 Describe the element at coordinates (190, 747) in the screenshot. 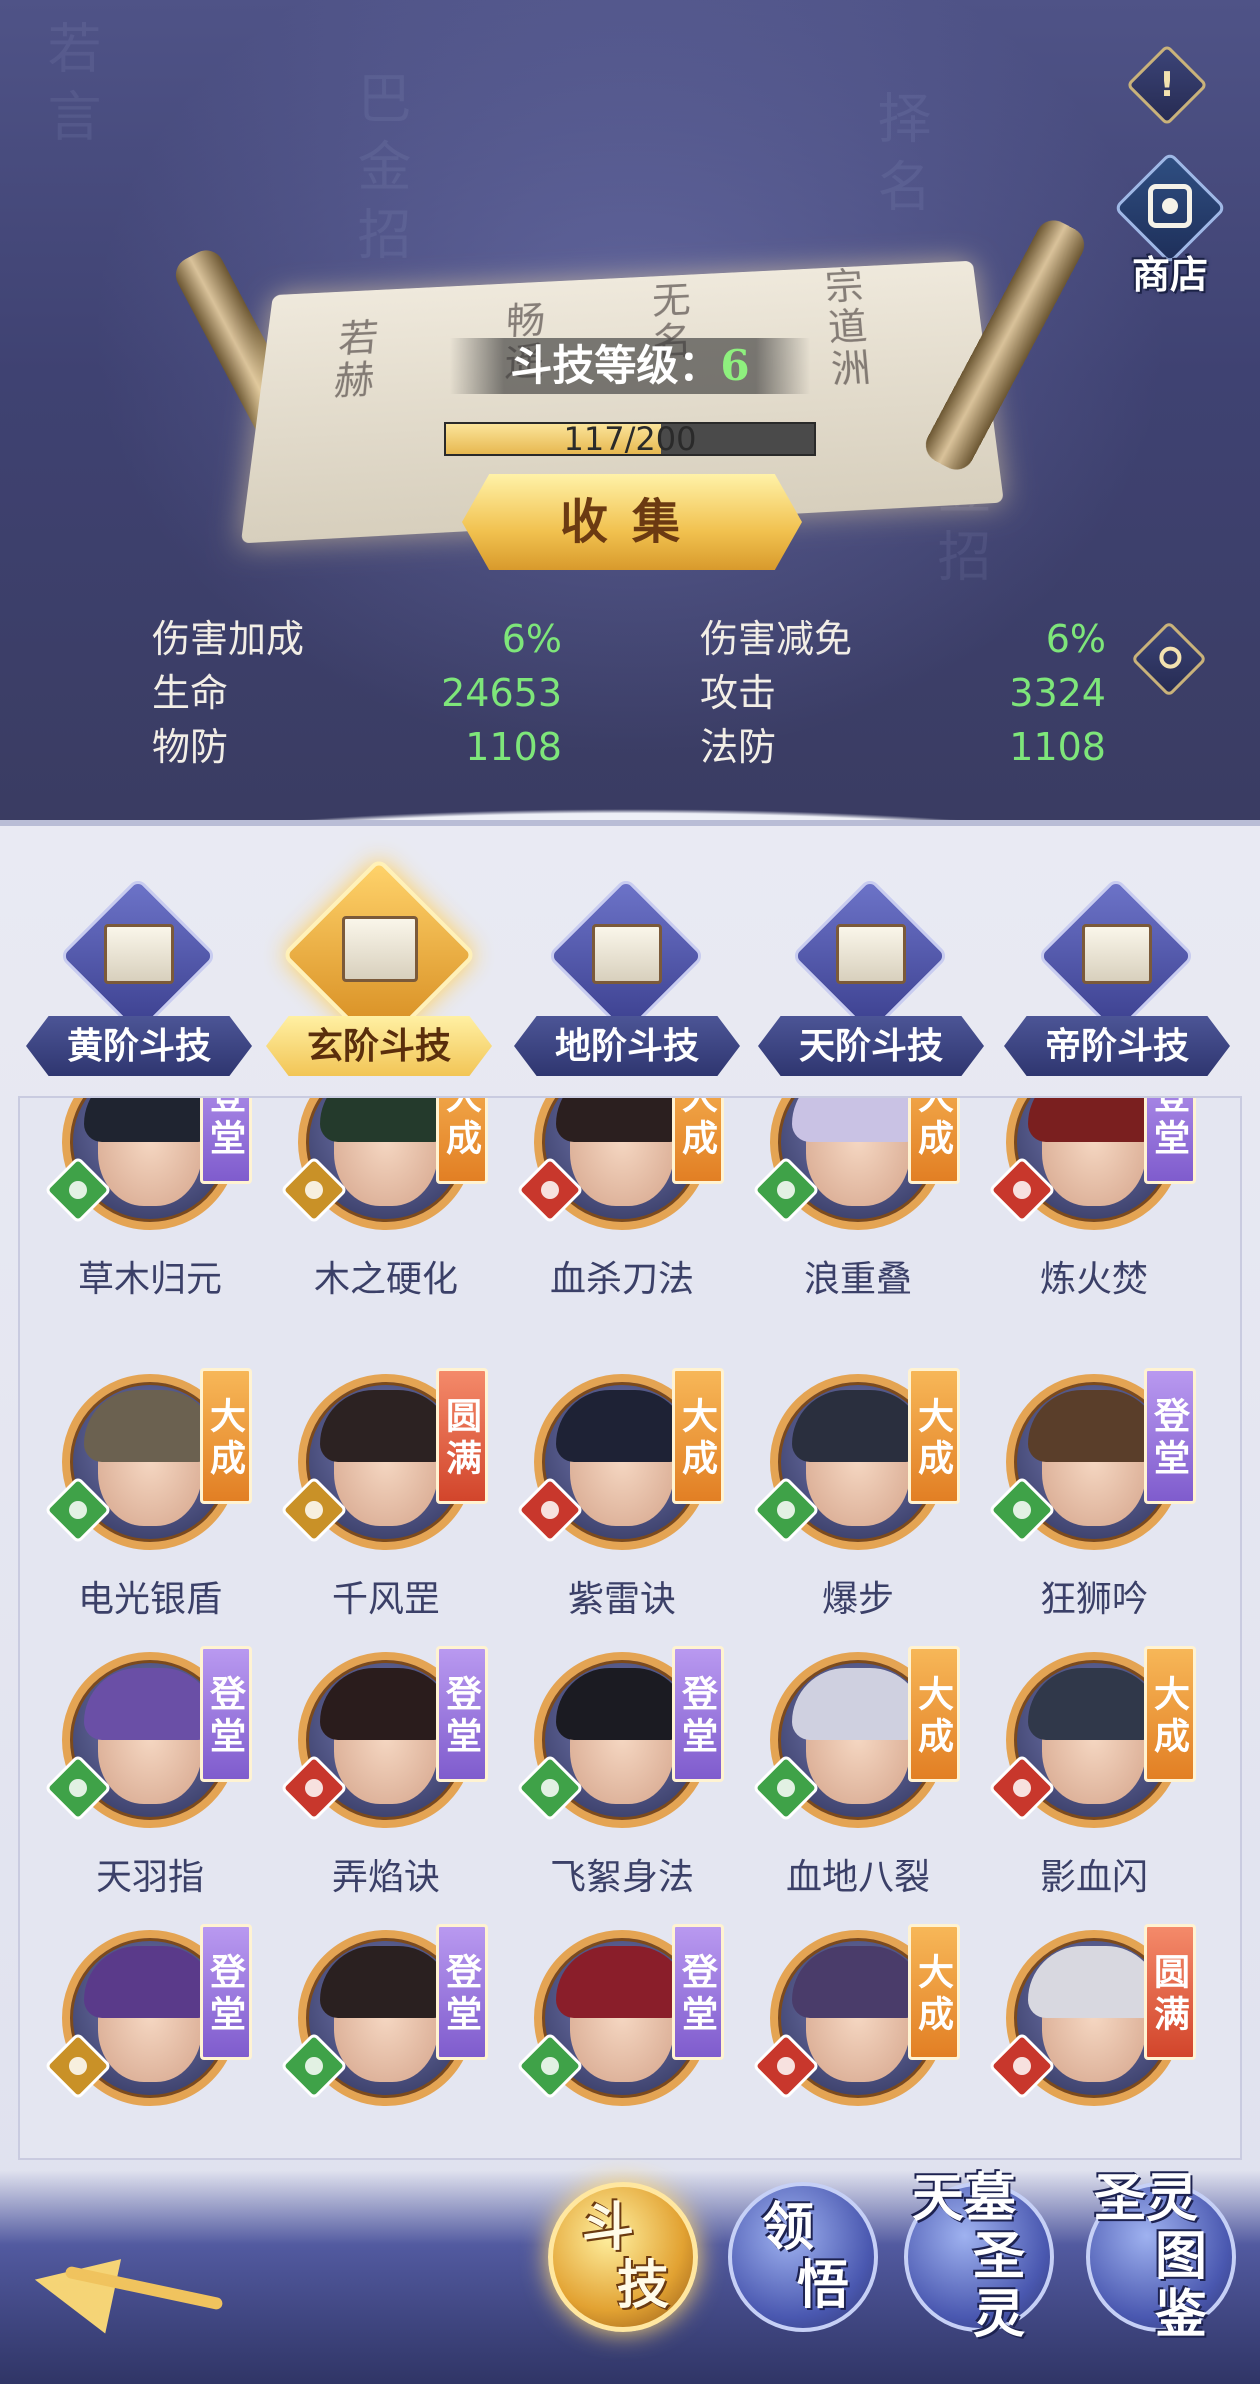

I see `stat-label: 物防` at that location.